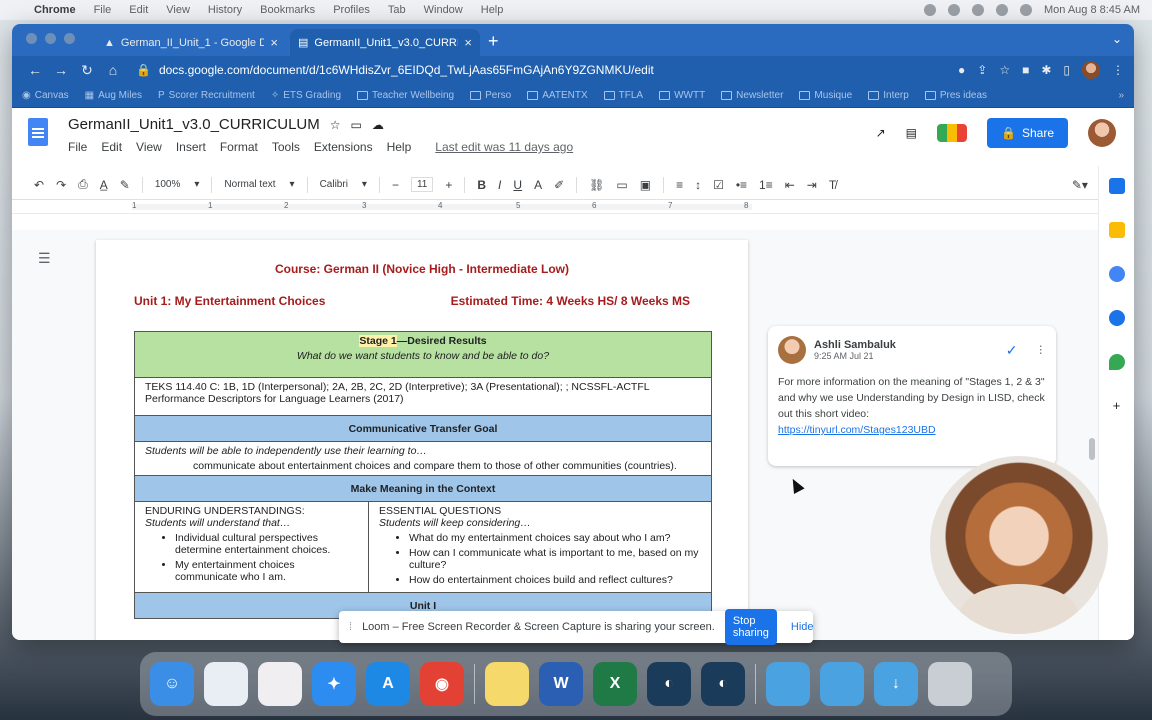 This screenshot has width=1152, height=720. Describe the element at coordinates (177, 184) in the screenshot. I see `zoom-select: 100% ▾` at that location.